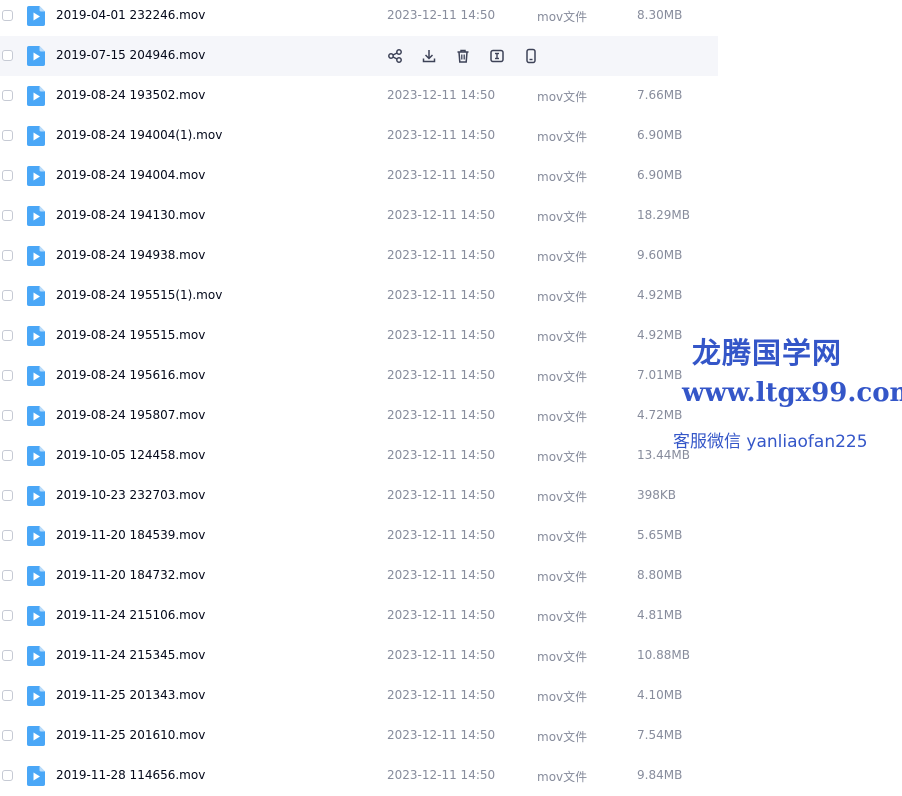 This screenshot has width=902, height=796. Describe the element at coordinates (359, 56) in the screenshot. I see `file-row: 2019-07-15 204946.mov` at that location.